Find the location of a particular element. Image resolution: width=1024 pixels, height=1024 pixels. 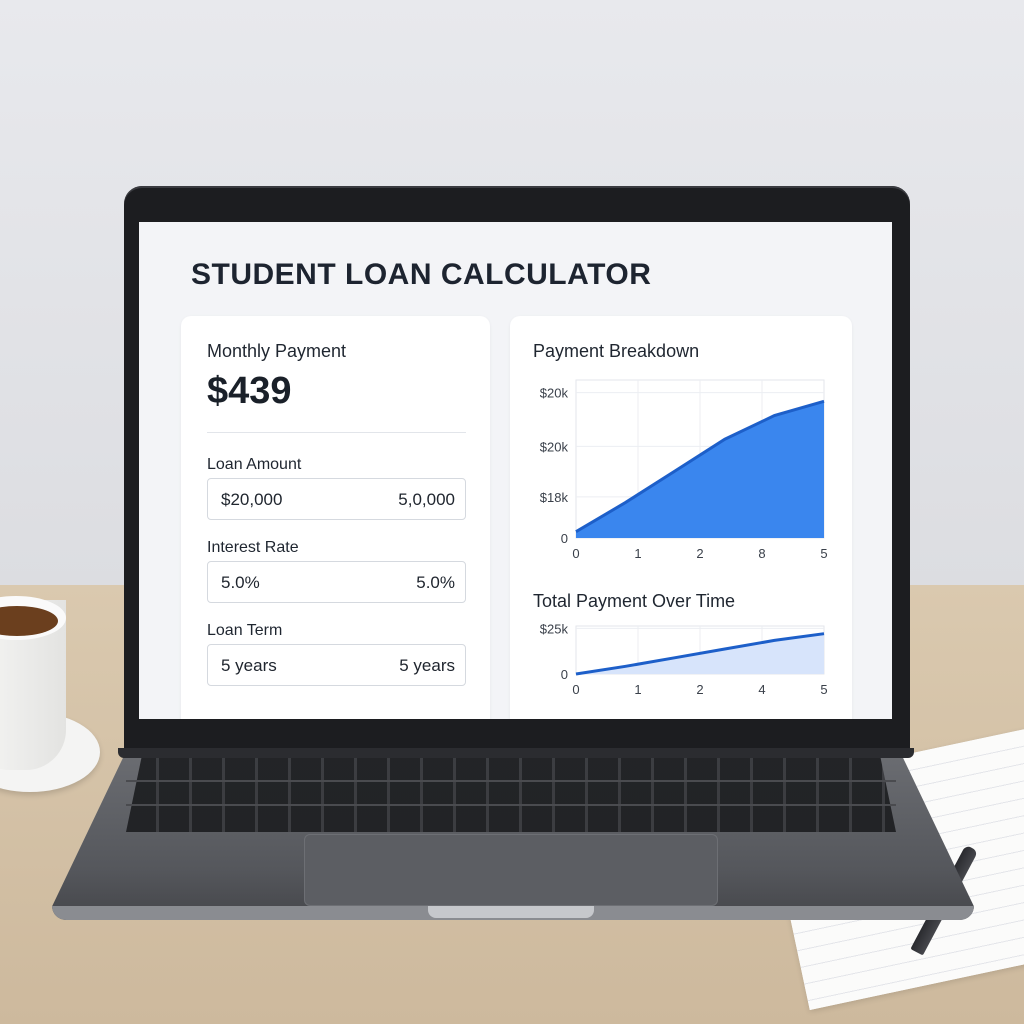

divider is located at coordinates (336, 432).